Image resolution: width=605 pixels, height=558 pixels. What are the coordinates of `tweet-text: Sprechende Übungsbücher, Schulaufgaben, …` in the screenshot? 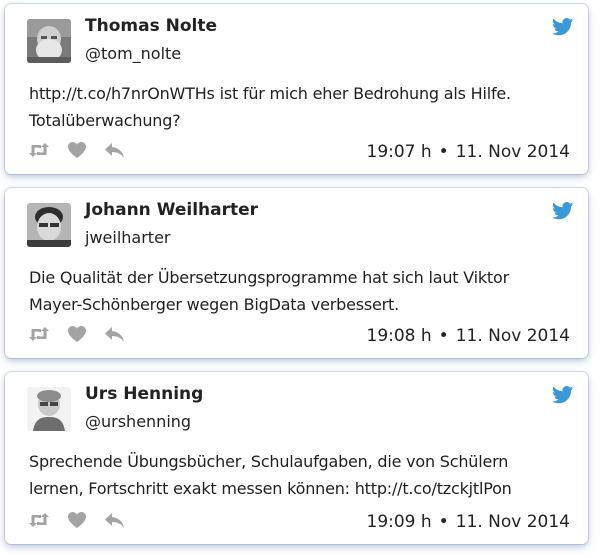 It's located at (270, 475).